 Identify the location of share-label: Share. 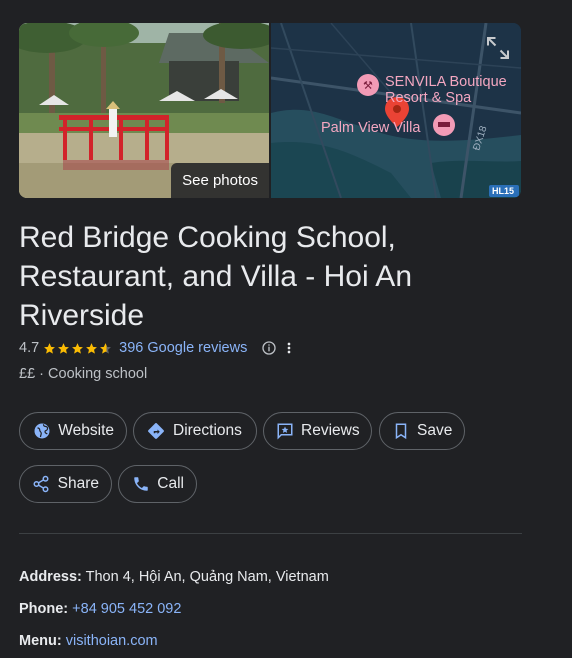
(78, 483).